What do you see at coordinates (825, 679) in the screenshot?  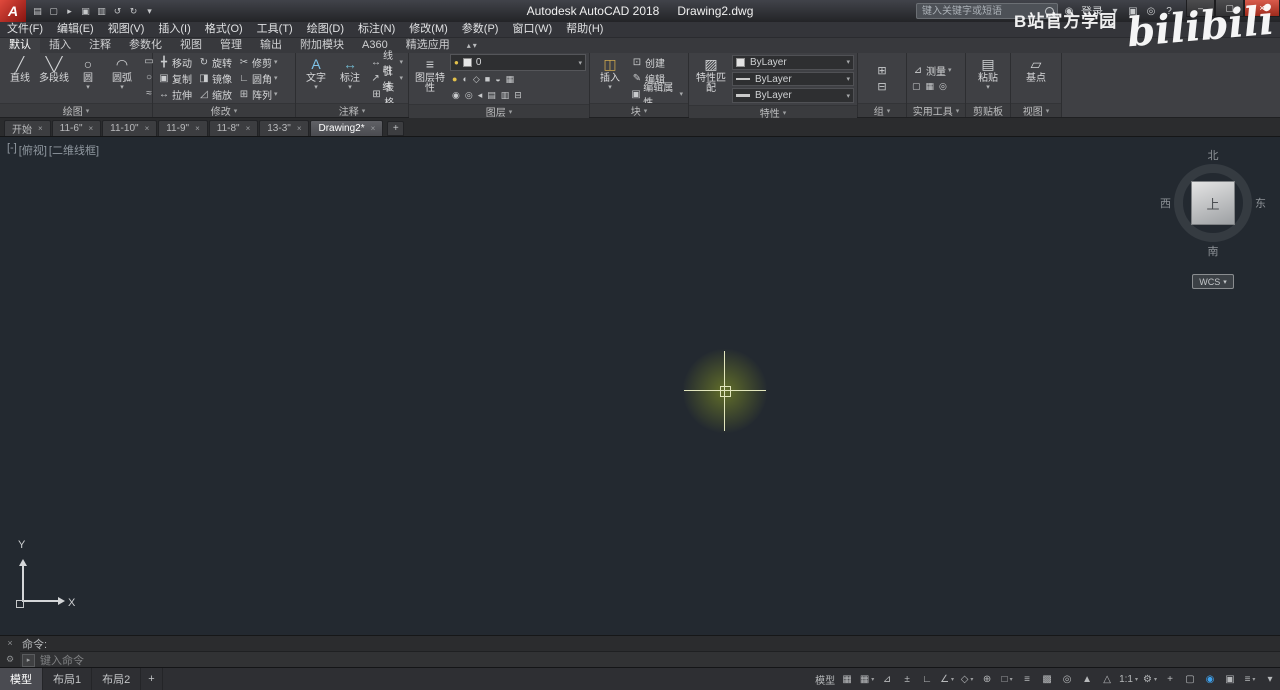 I see `model-space-button: 模型` at bounding box center [825, 679].